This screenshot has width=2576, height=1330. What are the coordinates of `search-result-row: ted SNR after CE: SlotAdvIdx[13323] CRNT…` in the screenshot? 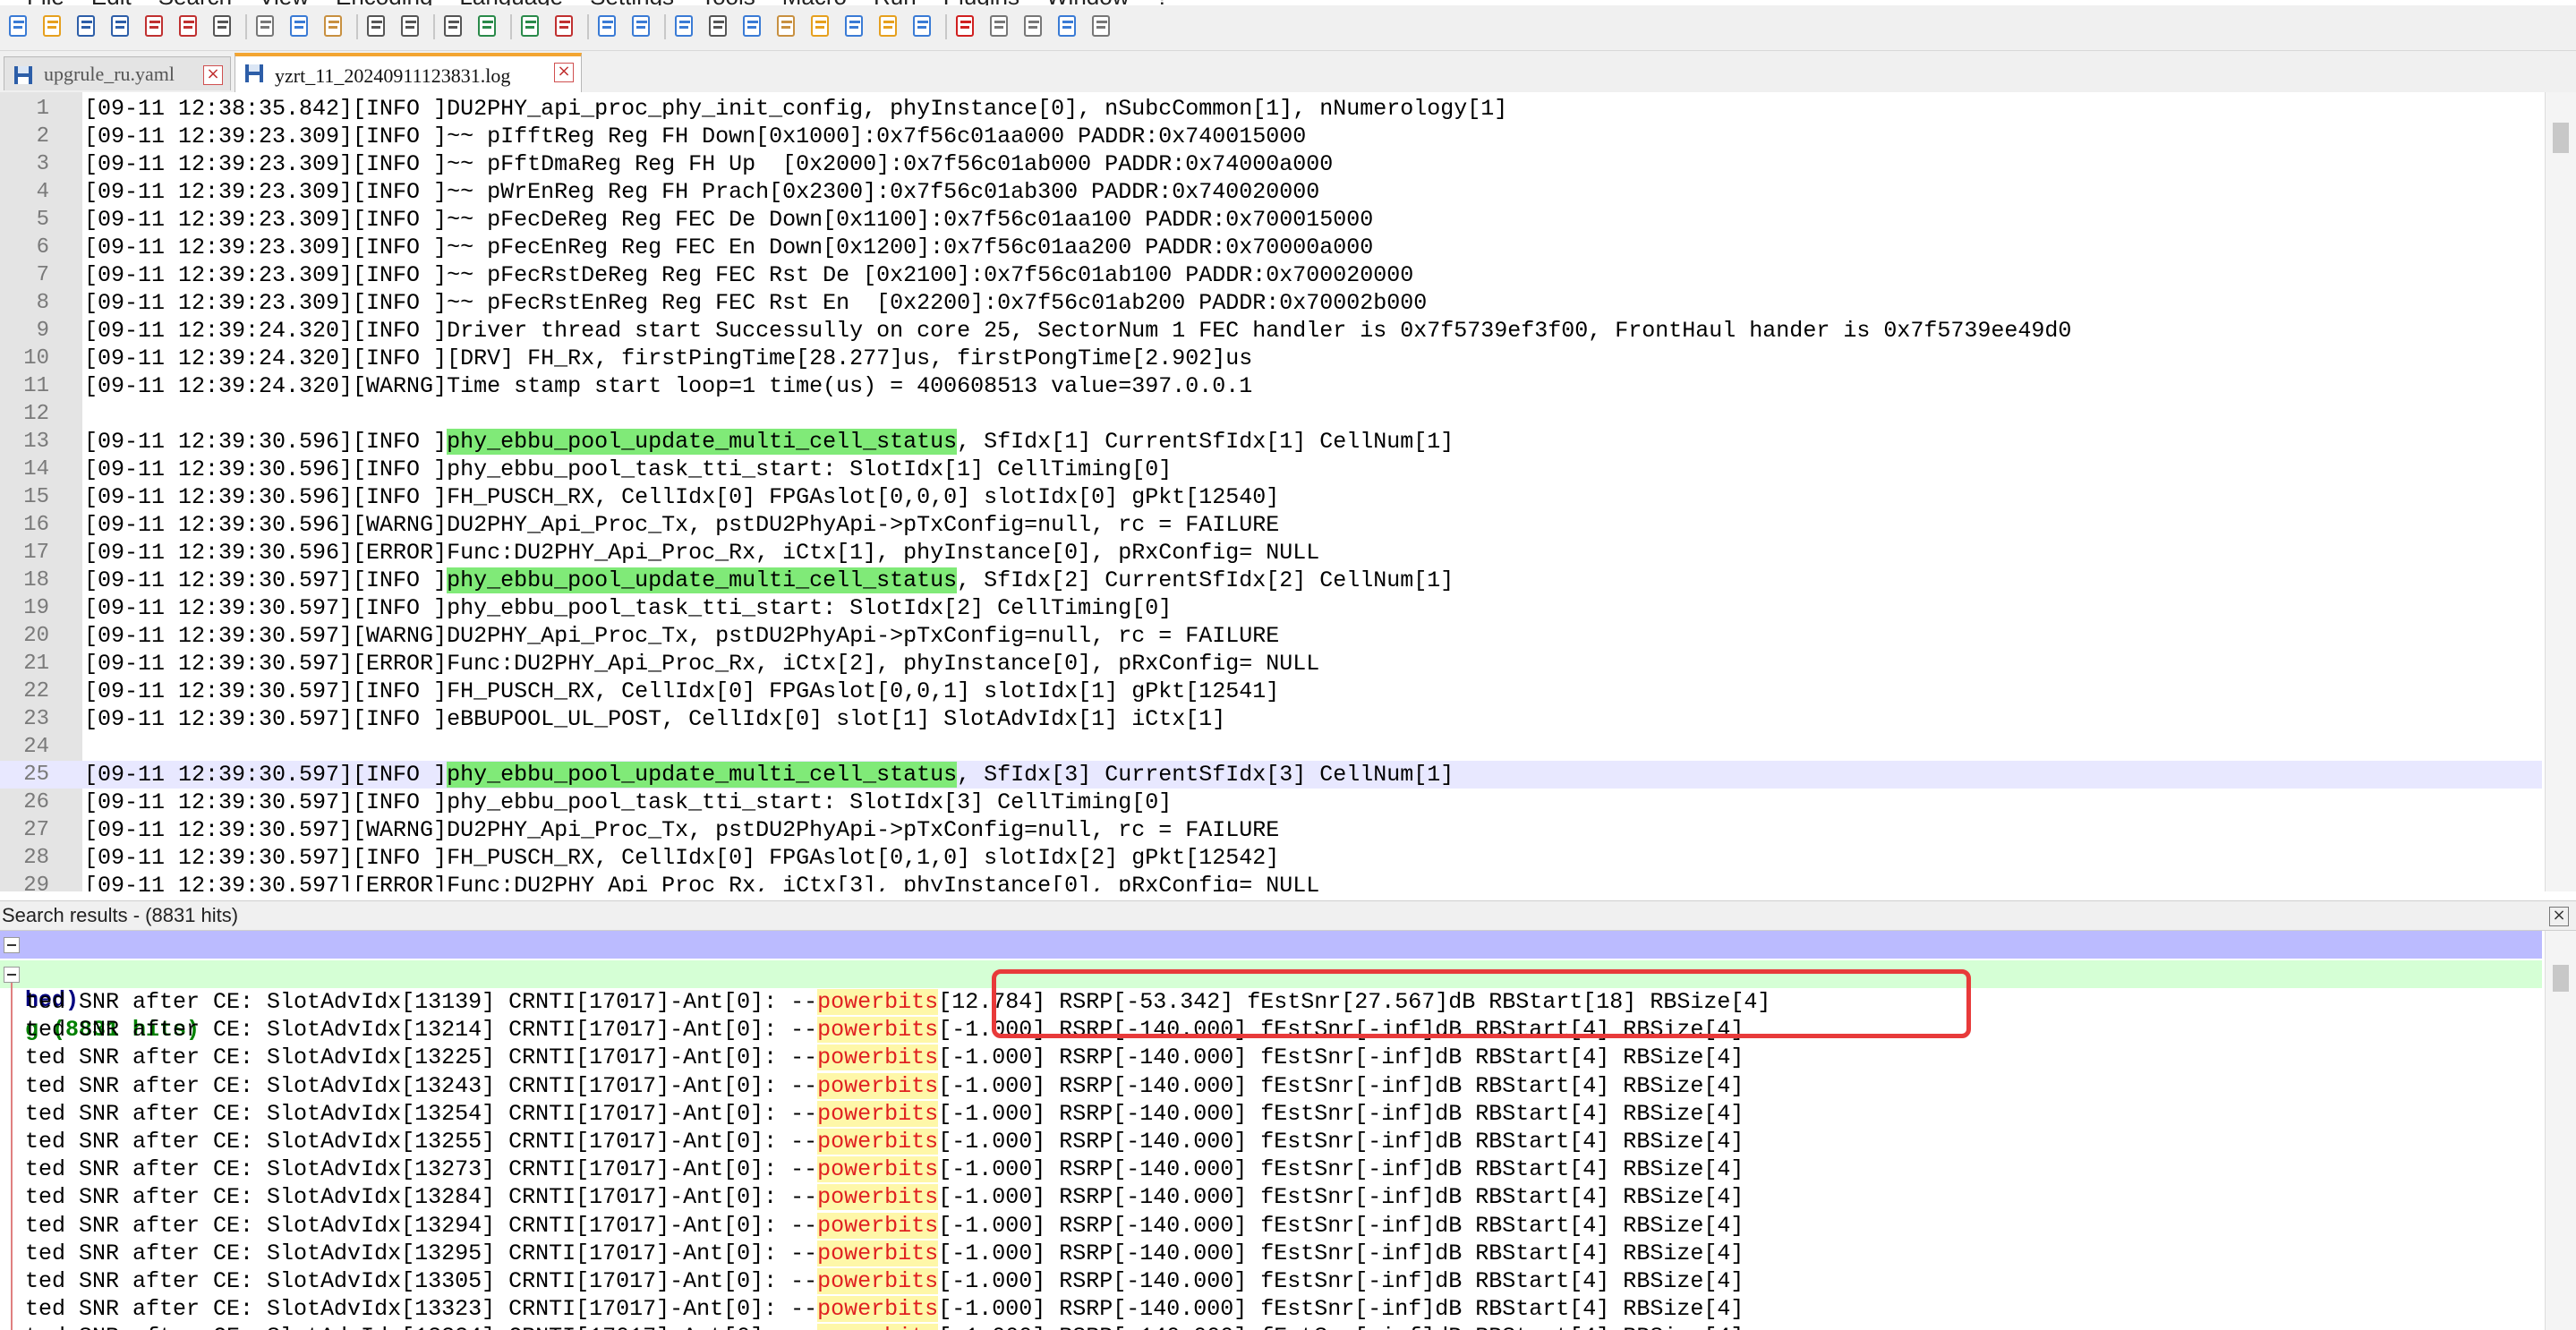 It's located at (1271, 1309).